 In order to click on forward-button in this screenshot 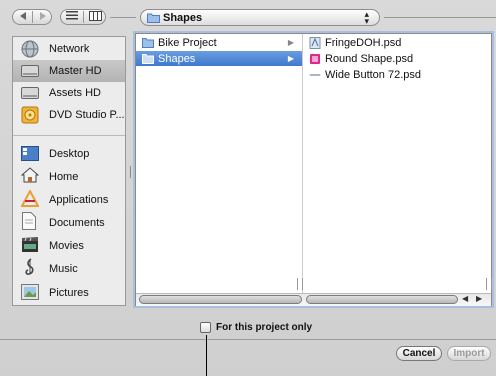, I will do `click(42, 17)`.